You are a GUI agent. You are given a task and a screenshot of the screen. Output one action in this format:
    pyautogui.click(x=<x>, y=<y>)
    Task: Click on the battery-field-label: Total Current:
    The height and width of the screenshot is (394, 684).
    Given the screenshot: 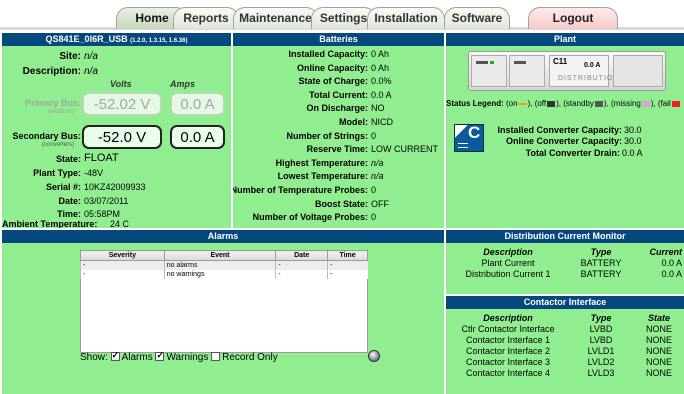 What is the action you would take?
    pyautogui.click(x=338, y=94)
    